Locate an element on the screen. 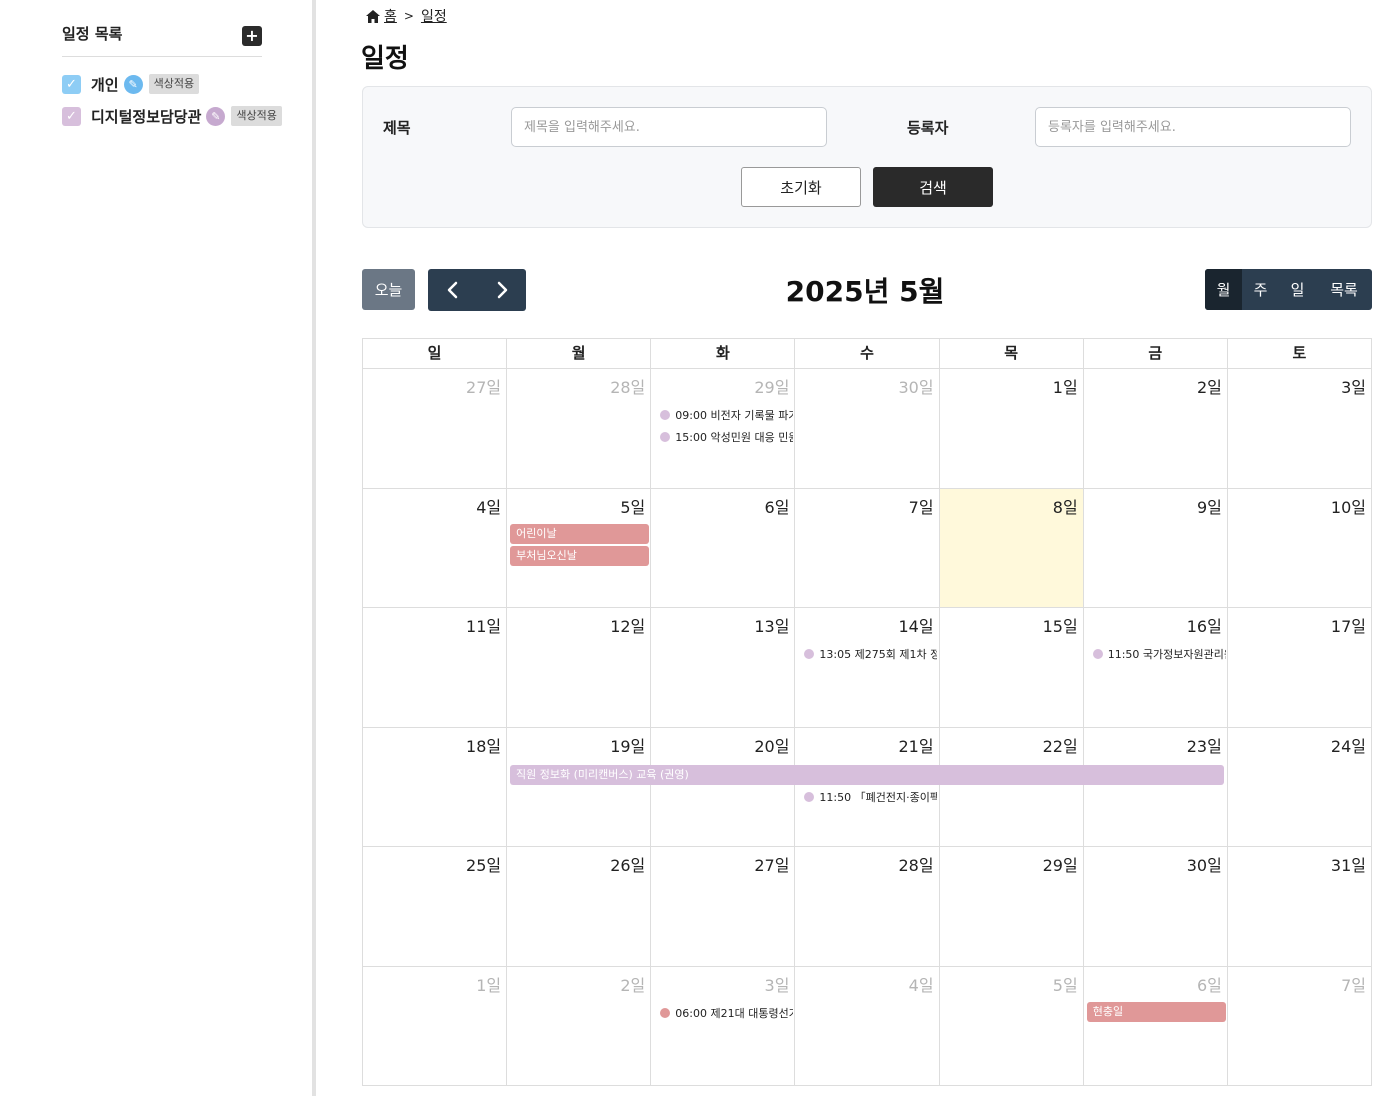 This screenshot has width=1393, height=1096. holiday-event: 어린이날 is located at coordinates (580, 533).